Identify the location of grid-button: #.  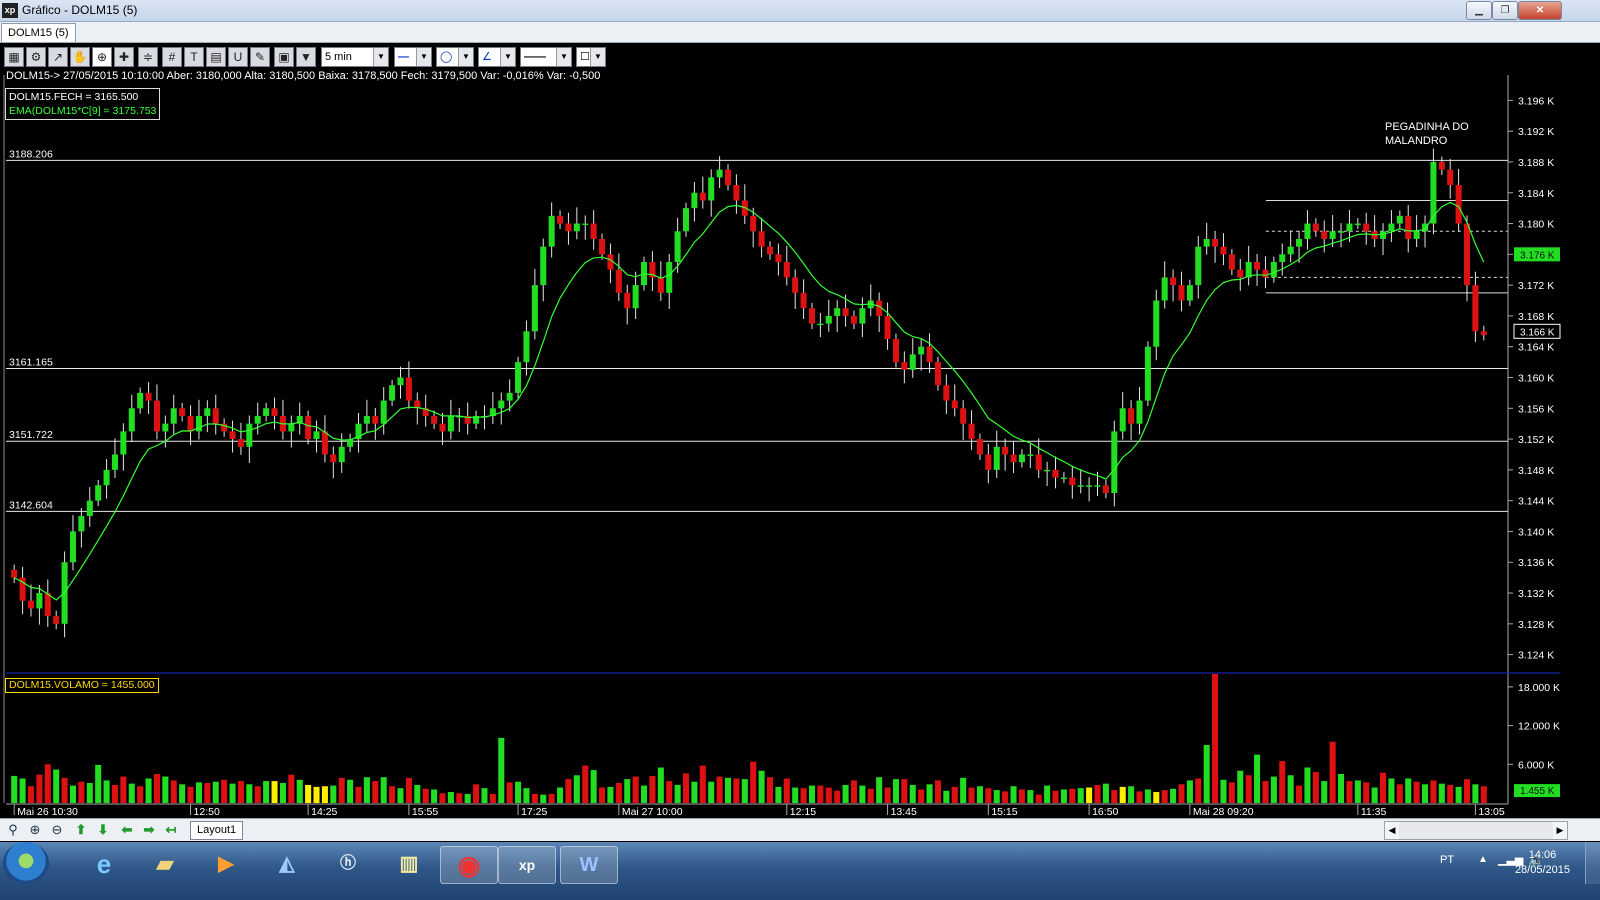
(172, 57).